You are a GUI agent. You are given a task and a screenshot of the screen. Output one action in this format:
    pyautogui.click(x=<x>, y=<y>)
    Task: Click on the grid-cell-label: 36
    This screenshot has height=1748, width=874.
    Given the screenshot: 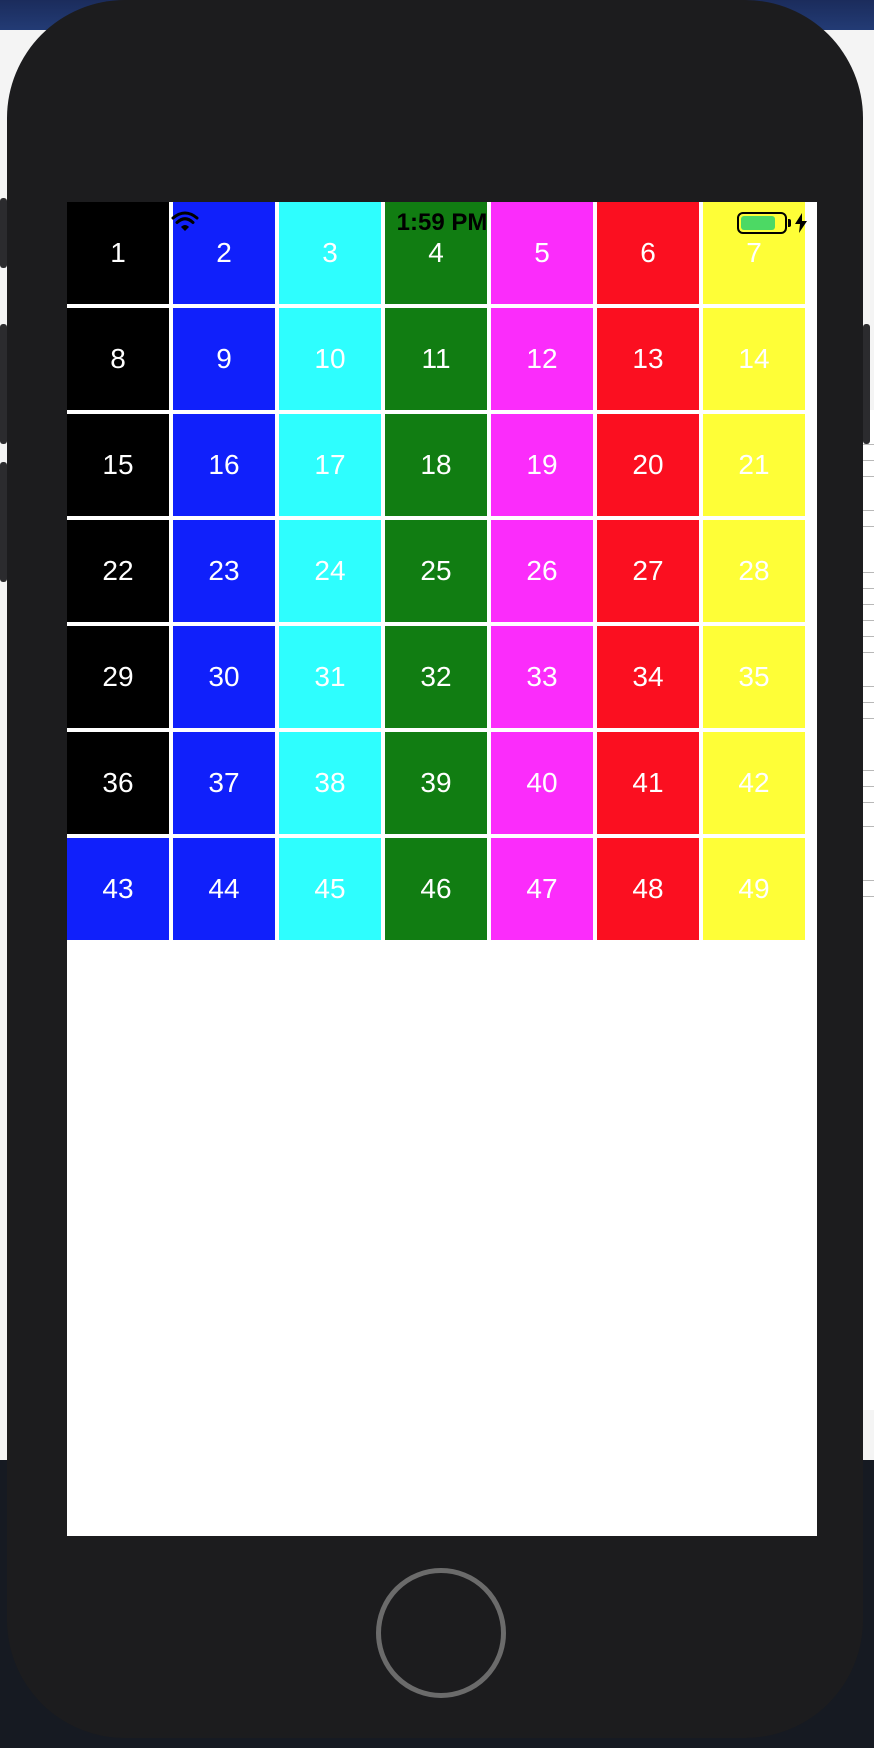 What is the action you would take?
    pyautogui.click(x=118, y=782)
    